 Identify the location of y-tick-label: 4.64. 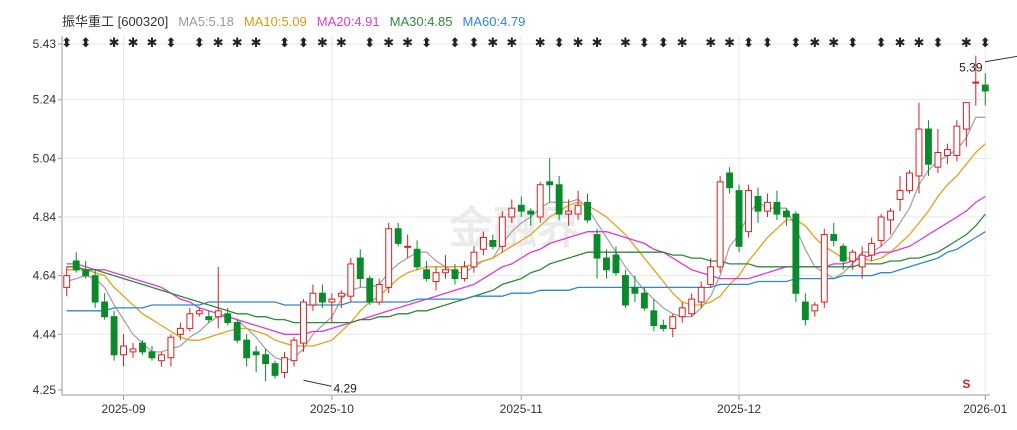
(45, 276).